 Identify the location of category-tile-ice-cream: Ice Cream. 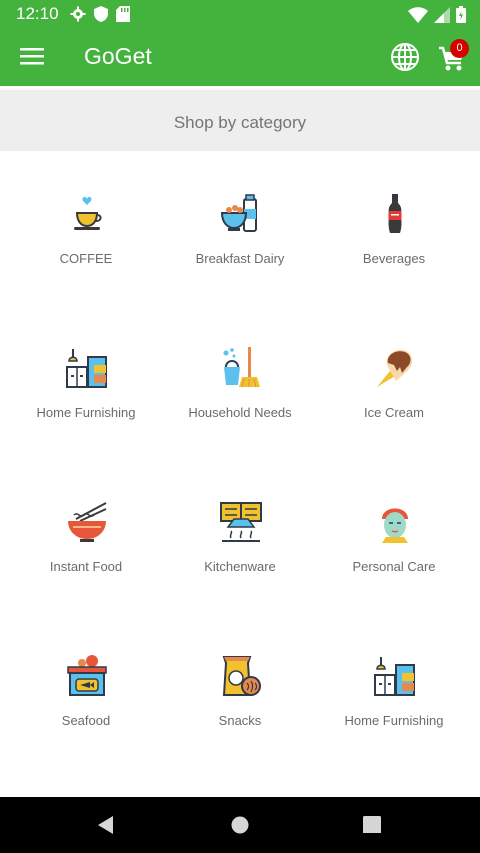
(394, 382).